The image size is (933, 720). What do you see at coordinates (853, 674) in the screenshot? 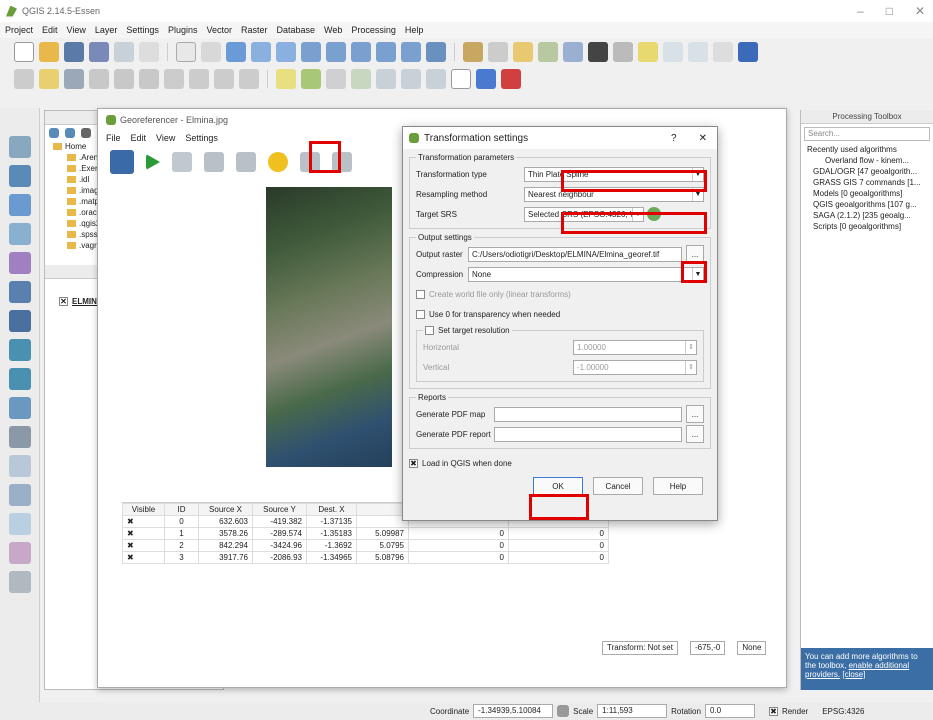
I see `close-note-link: [close]` at bounding box center [853, 674].